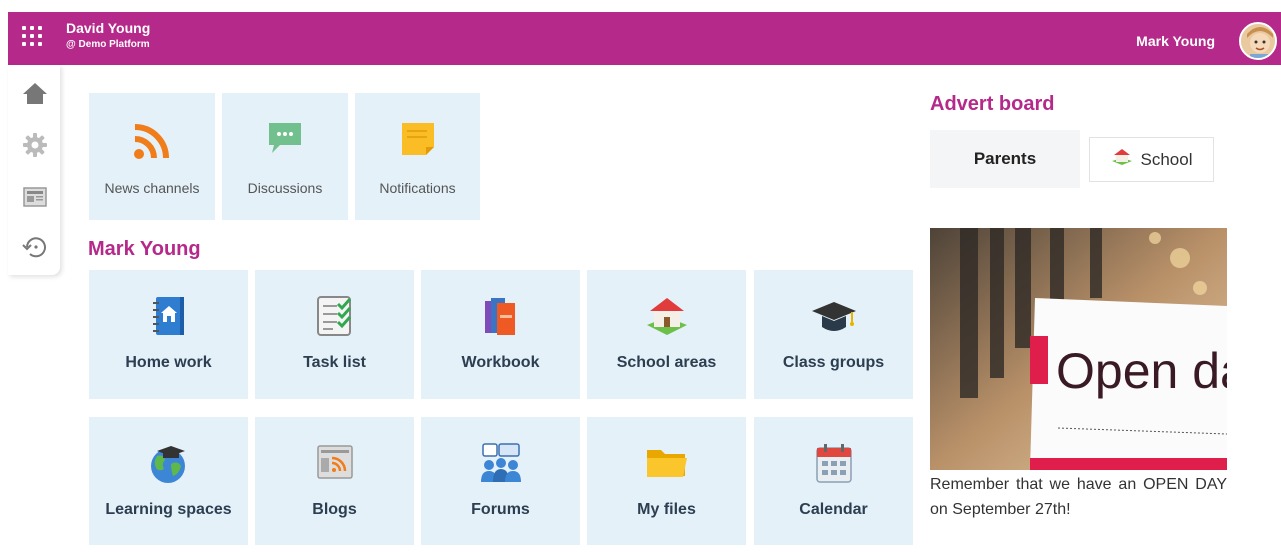  I want to click on apps-grid-icon, so click(34, 38).